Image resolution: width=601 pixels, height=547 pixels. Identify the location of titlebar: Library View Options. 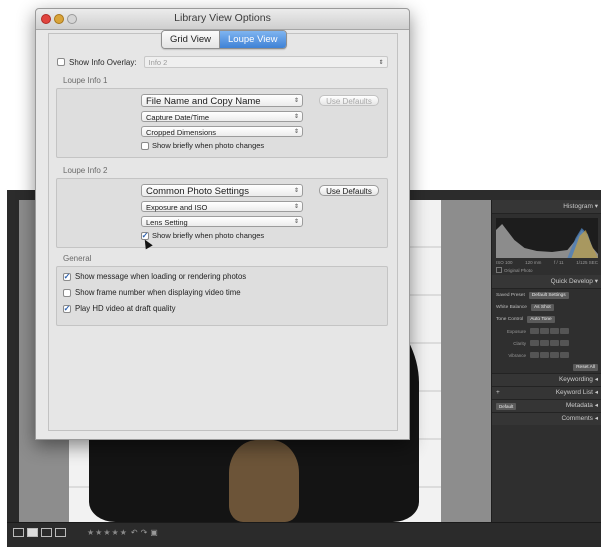
(222, 19).